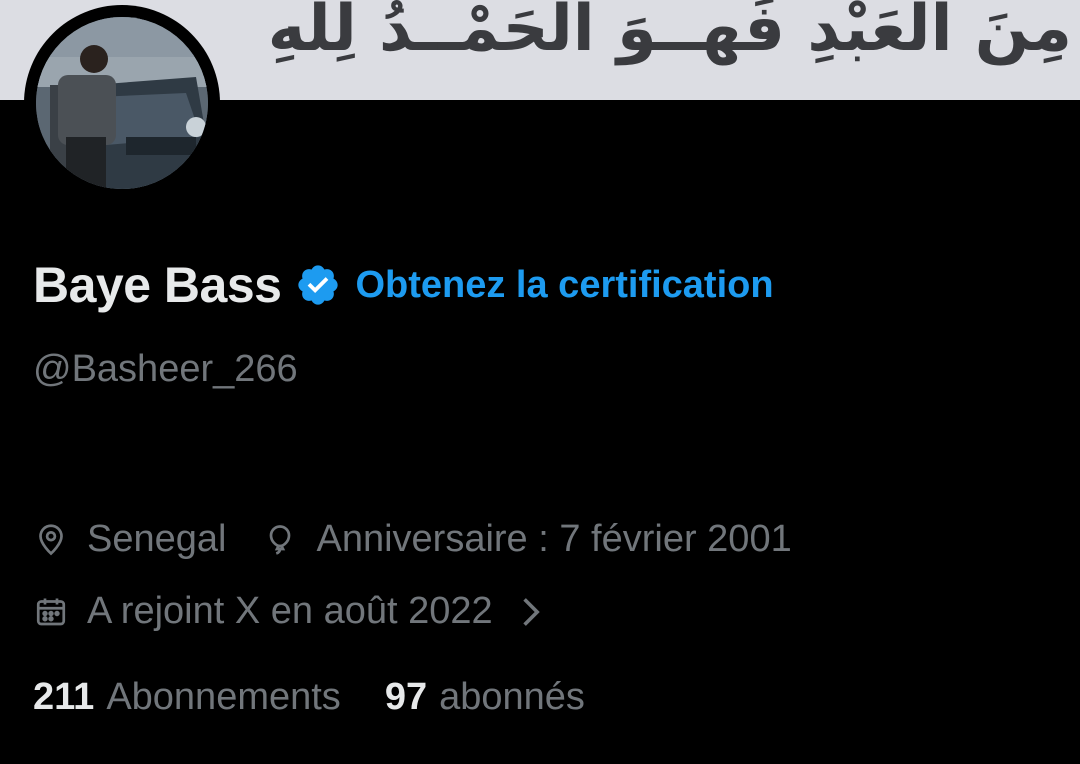 The height and width of the screenshot is (764, 1080). I want to click on name-row: Baye Bass Obtenez la certification, so click(403, 285).